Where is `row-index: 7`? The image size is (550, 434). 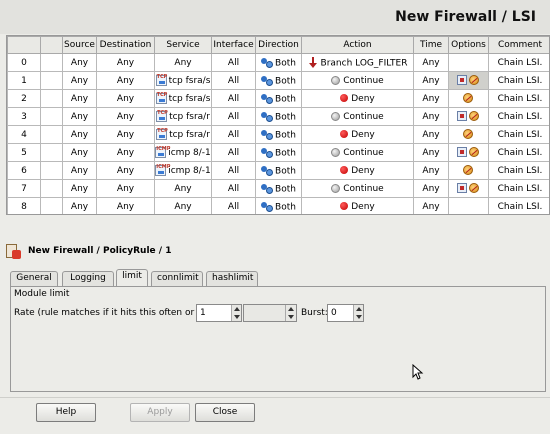 row-index: 7 is located at coordinates (24, 188).